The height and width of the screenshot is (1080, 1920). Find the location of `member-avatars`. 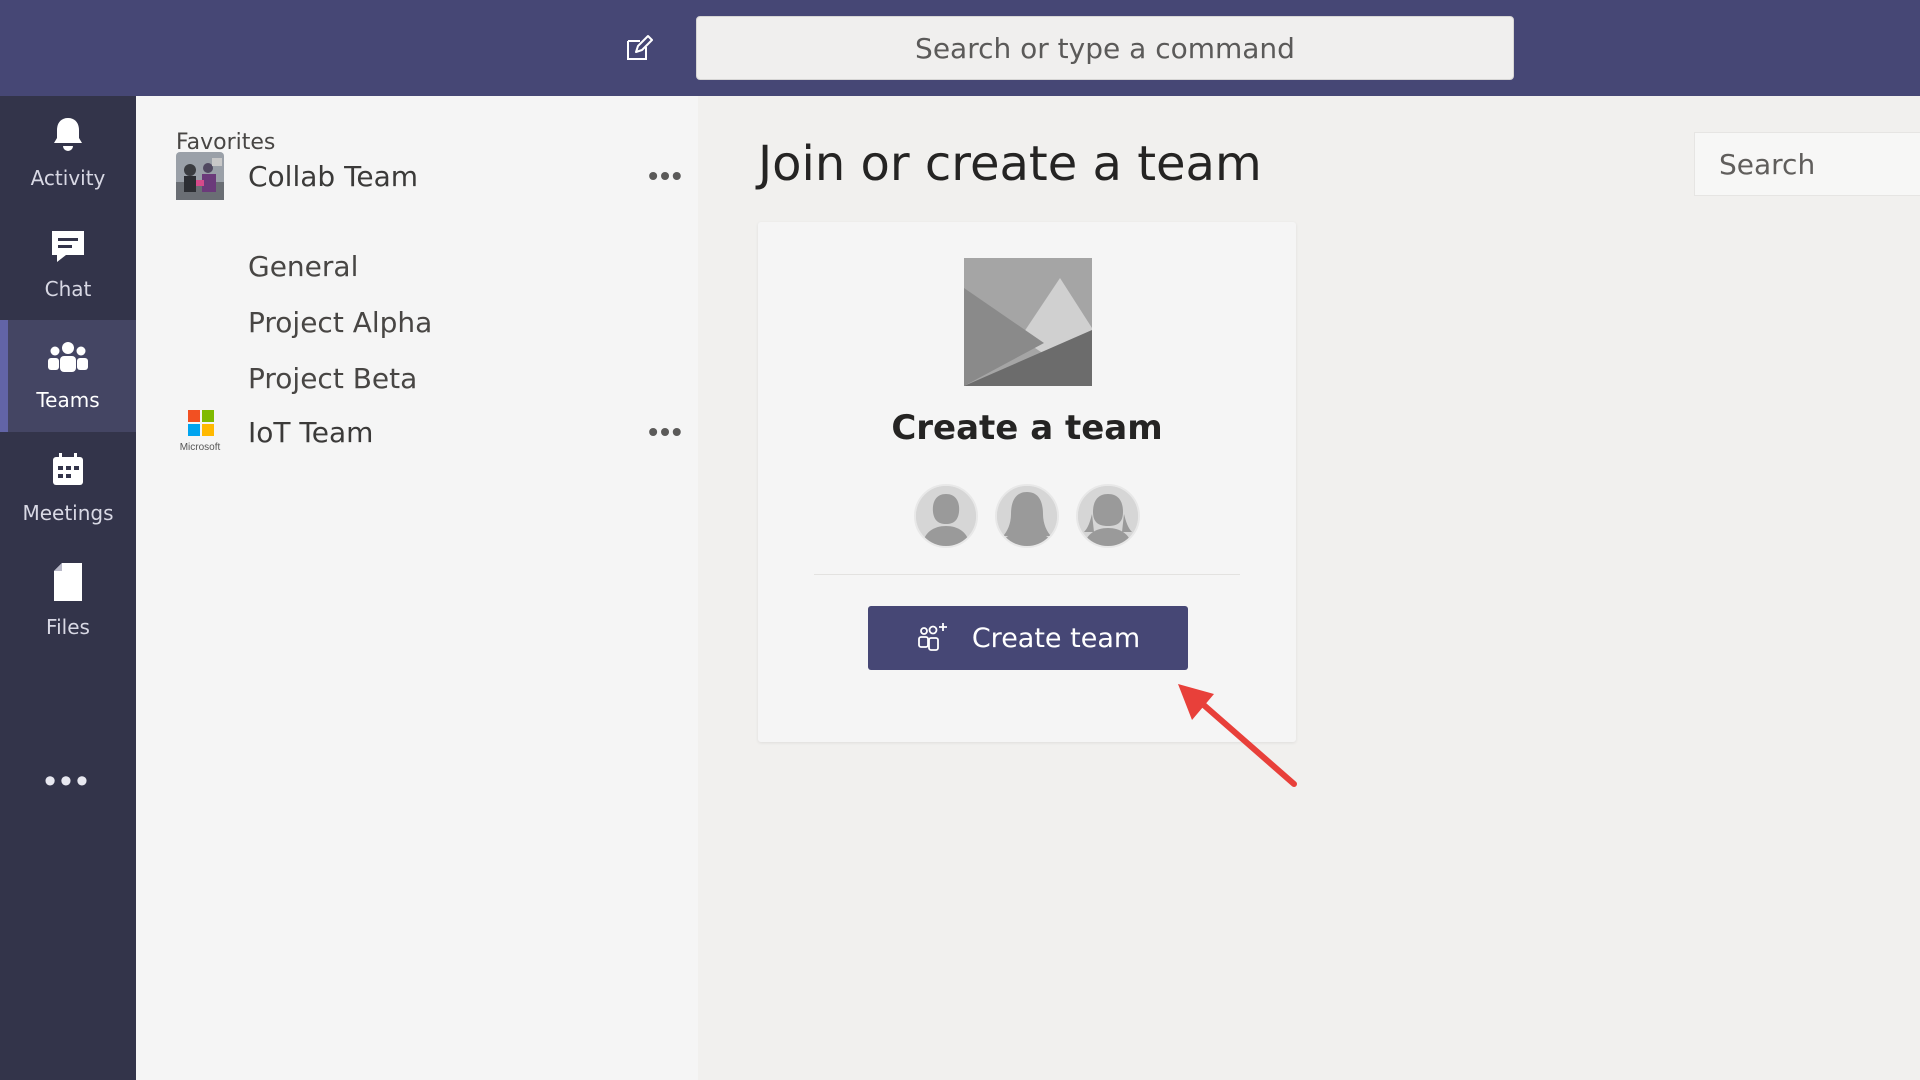

member-avatars is located at coordinates (1027, 516).